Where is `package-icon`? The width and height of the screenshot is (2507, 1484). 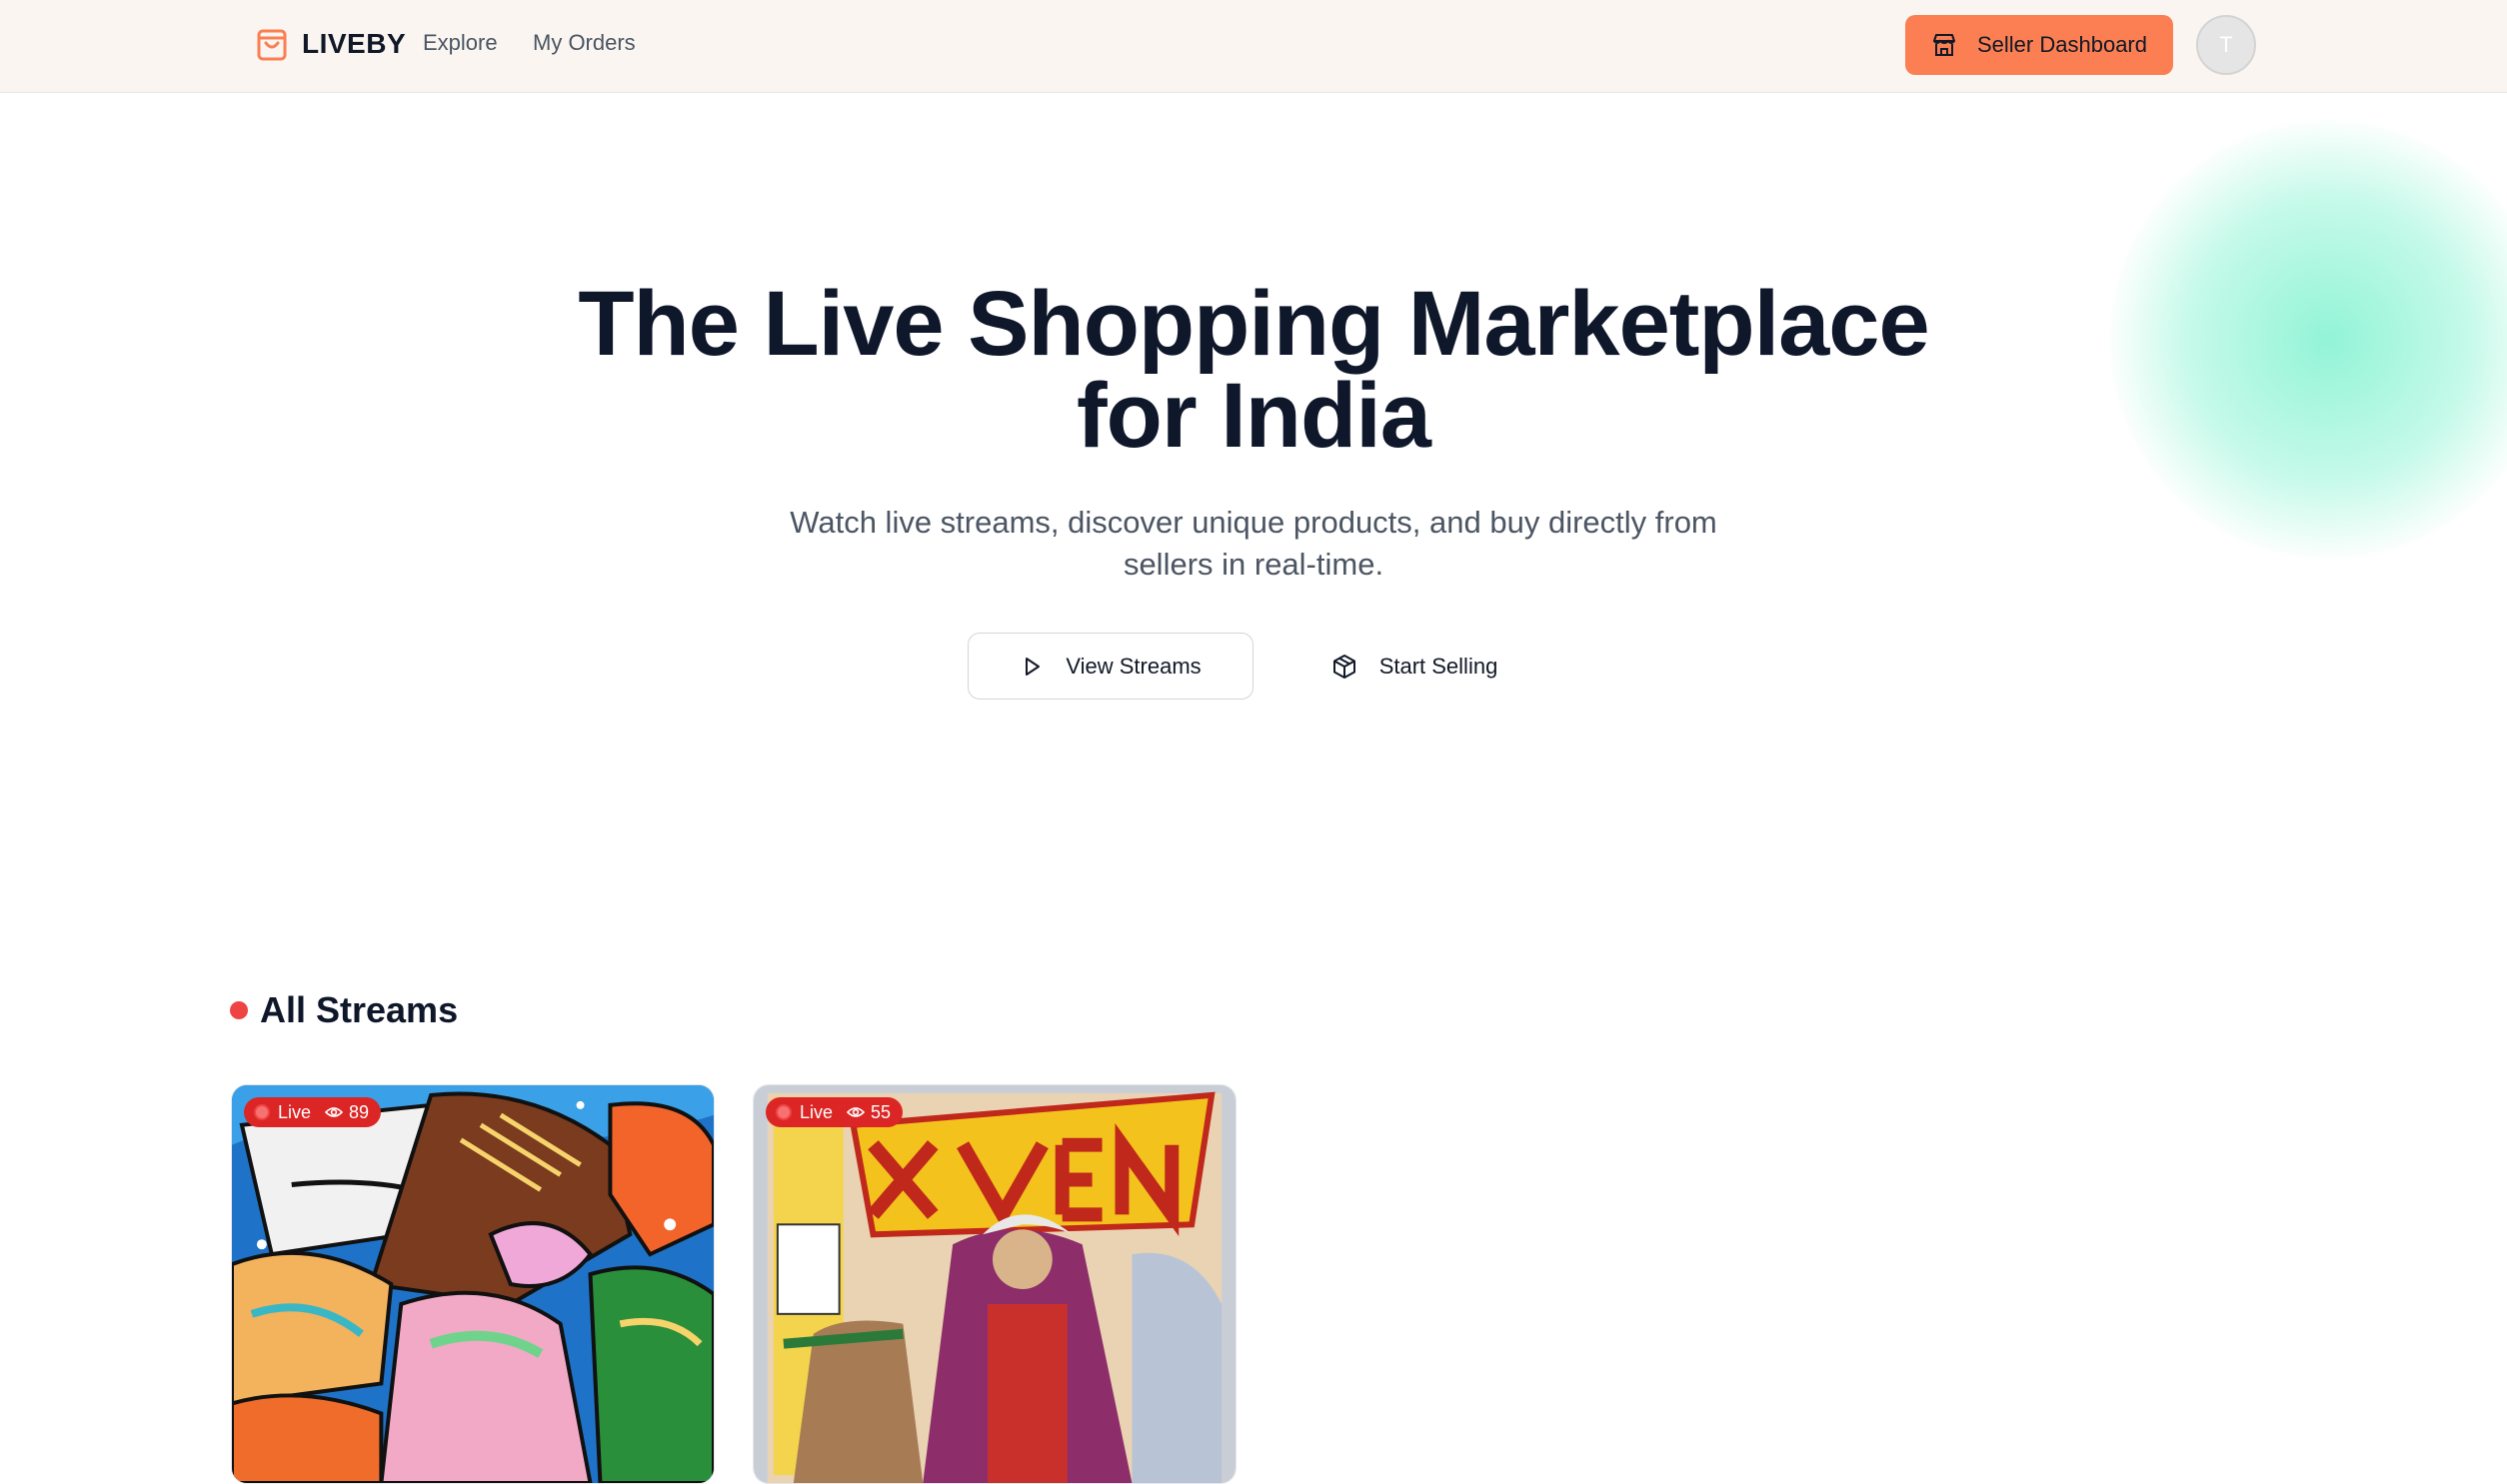 package-icon is located at coordinates (1343, 666).